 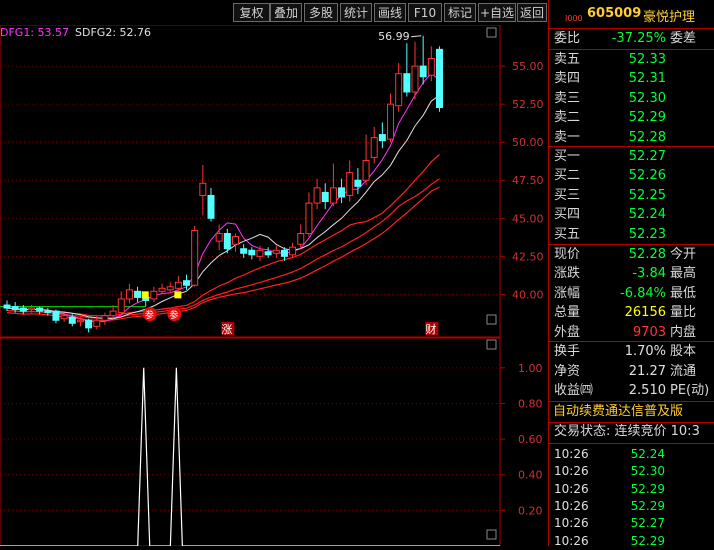 I want to click on high-price-label: 56.99, so click(x=394, y=36).